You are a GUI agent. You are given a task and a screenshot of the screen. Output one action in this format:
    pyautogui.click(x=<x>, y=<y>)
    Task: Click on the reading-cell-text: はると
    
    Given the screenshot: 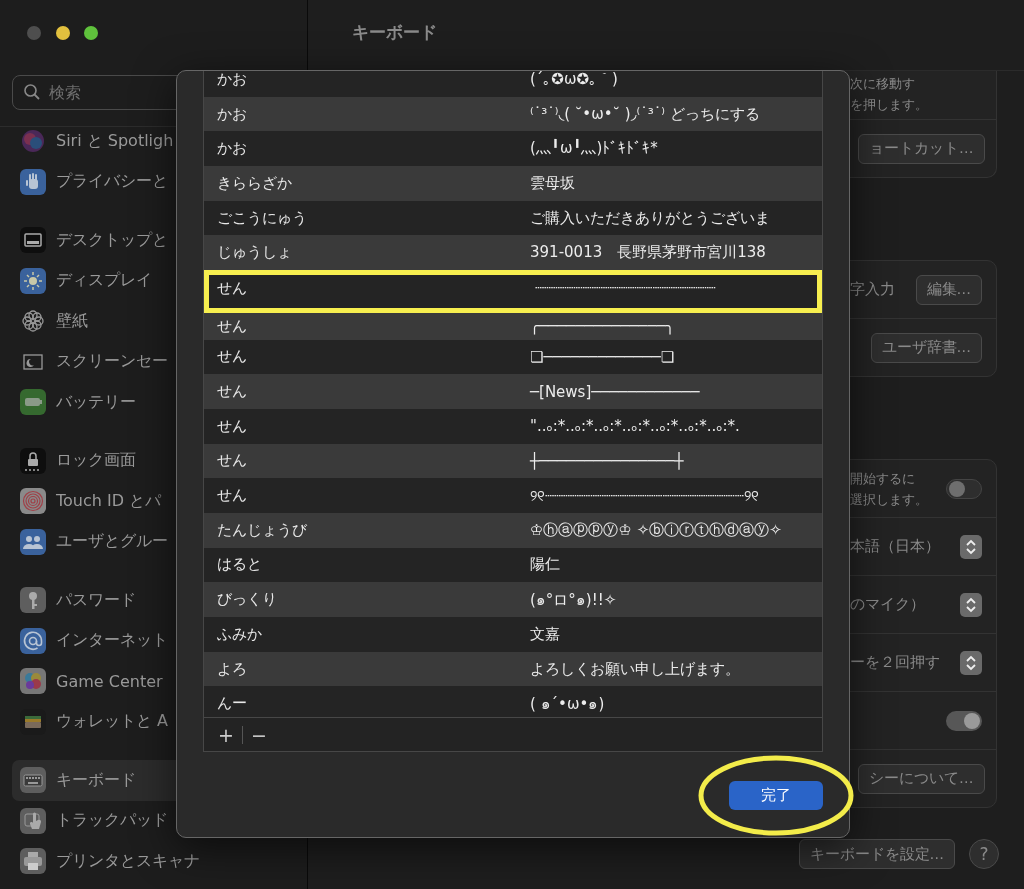 What is the action you would take?
    pyautogui.click(x=239, y=565)
    